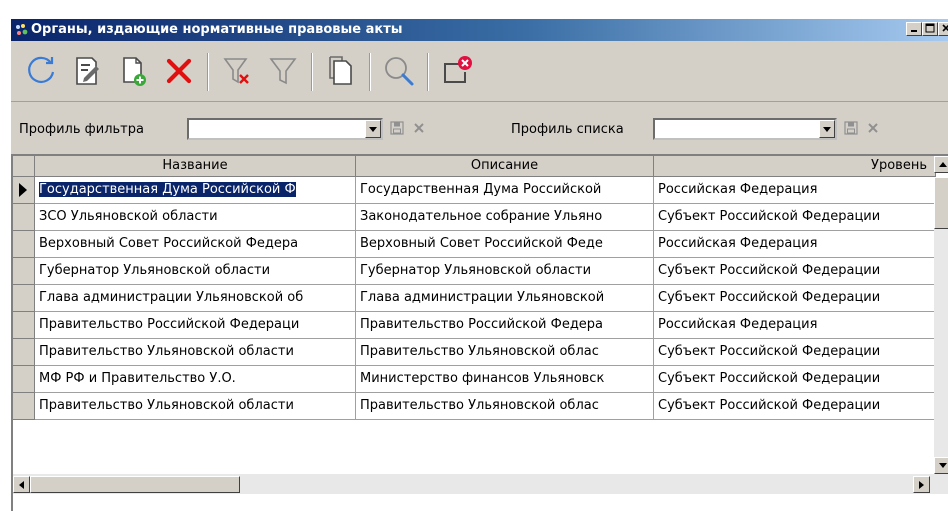 The image size is (948, 511). Describe the element at coordinates (373, 129) in the screenshot. I see `filter-profile-dropdown-button` at that location.